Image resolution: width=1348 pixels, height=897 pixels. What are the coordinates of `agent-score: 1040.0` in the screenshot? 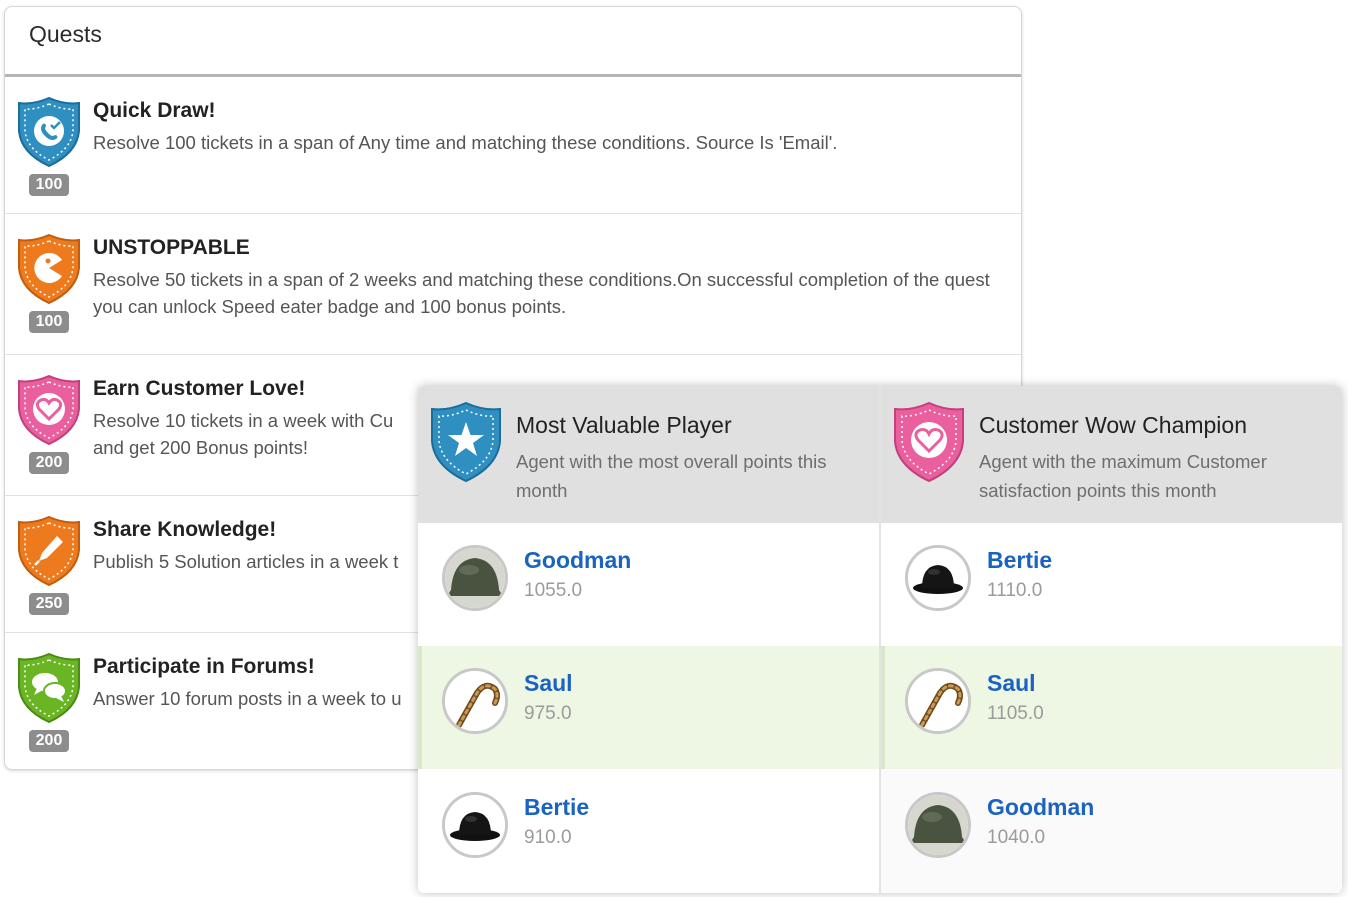 It's located at (1016, 837).